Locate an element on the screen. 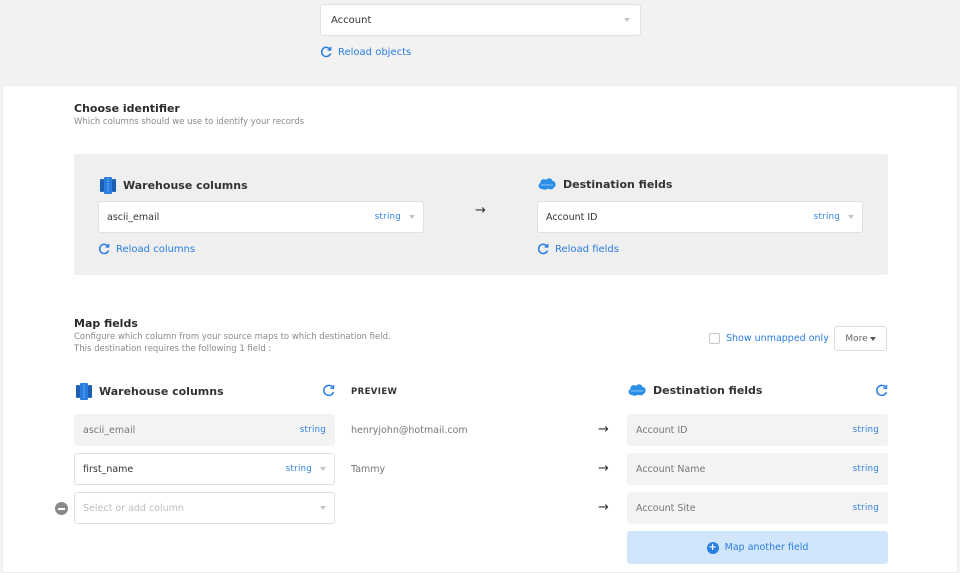 The width and height of the screenshot is (960, 573). show-unmapped-toggle: Show unmapped only is located at coordinates (769, 338).